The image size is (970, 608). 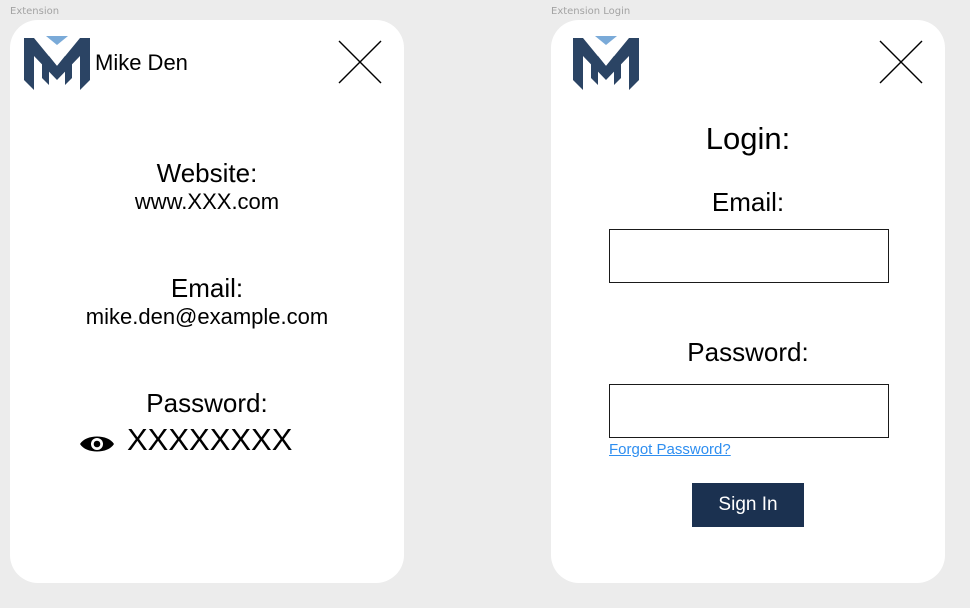 I want to click on website-label: Website:, so click(x=207, y=173).